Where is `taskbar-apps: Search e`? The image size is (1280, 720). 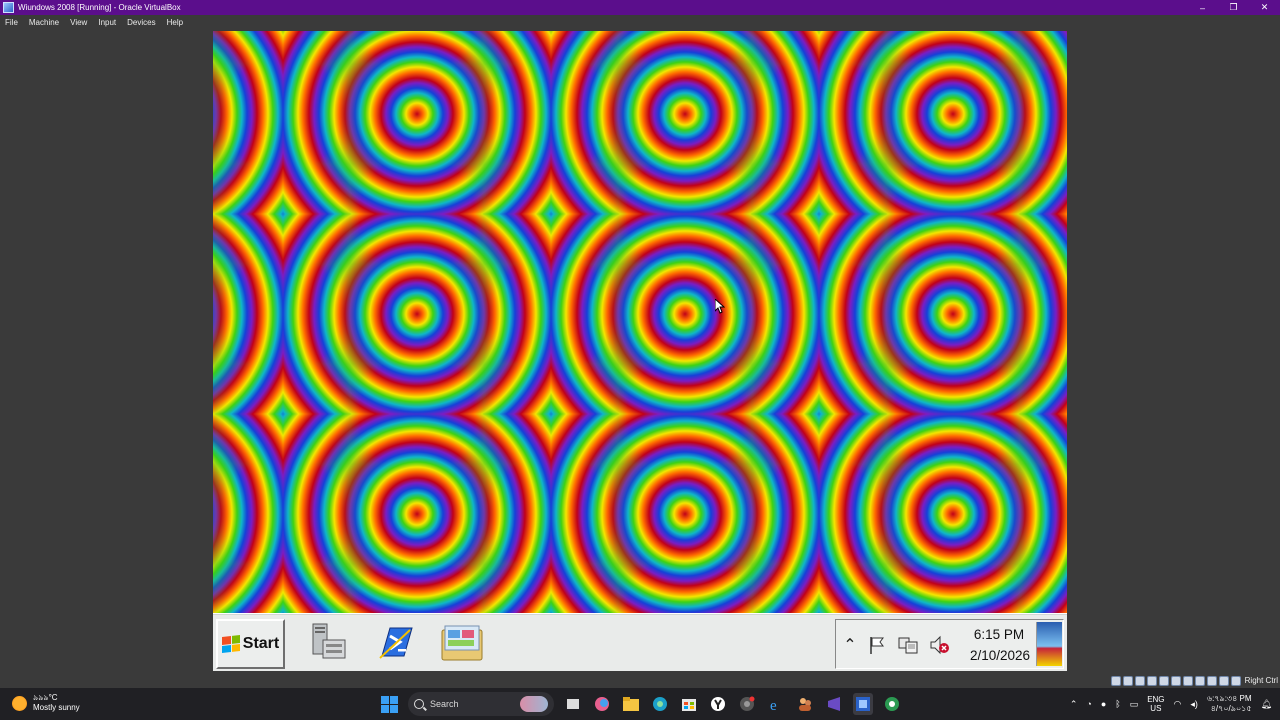
taskbar-apps: Search e is located at coordinates (640, 704).